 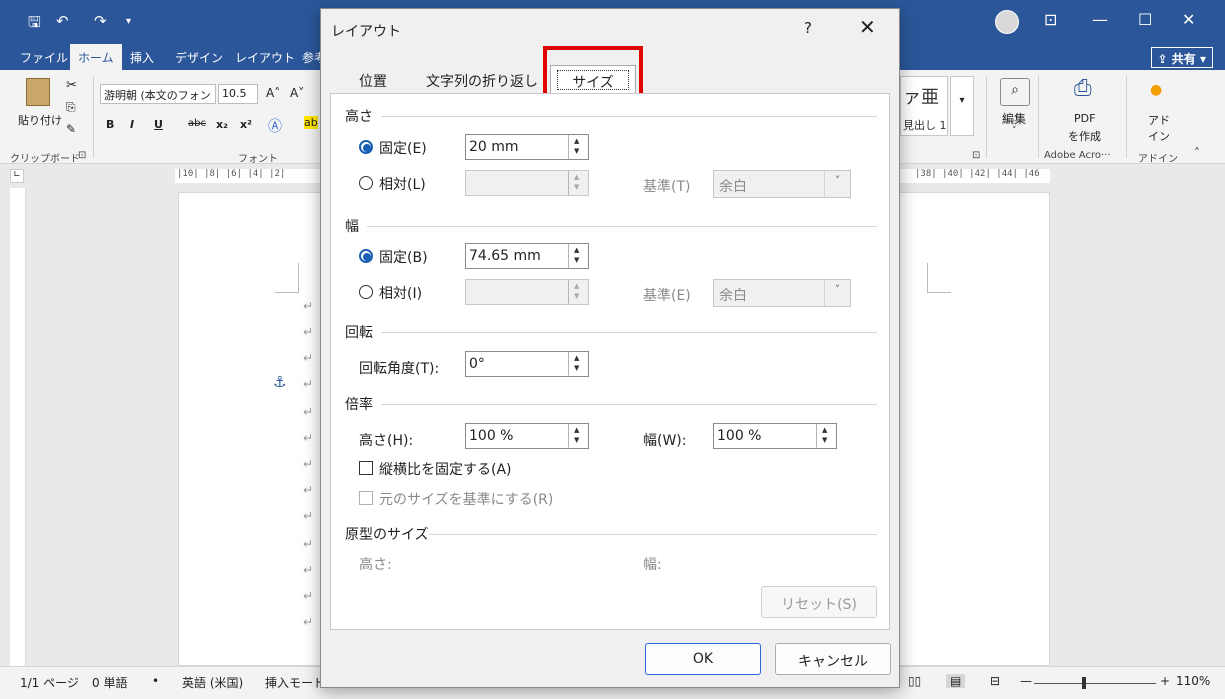 What do you see at coordinates (527, 364) in the screenshot?
I see `rotate-spinner: 0° ▲ ▼` at bounding box center [527, 364].